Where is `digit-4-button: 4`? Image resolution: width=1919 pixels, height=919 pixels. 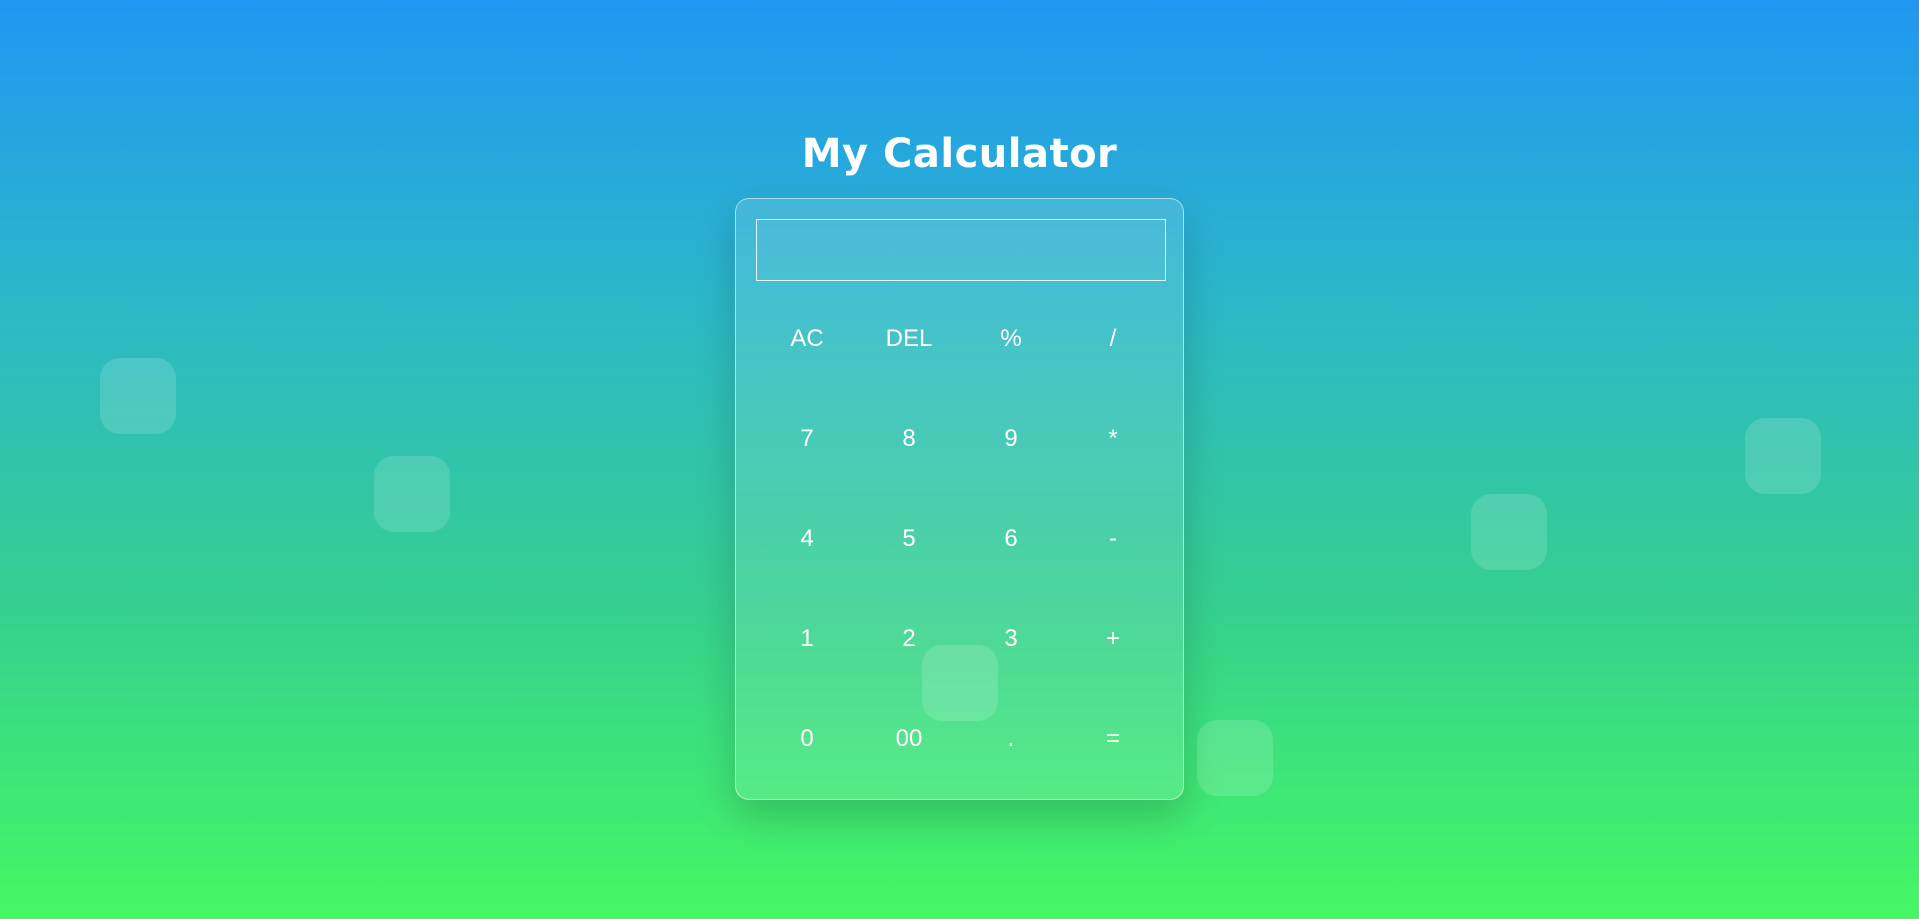
digit-4-button: 4 is located at coordinates (807, 539).